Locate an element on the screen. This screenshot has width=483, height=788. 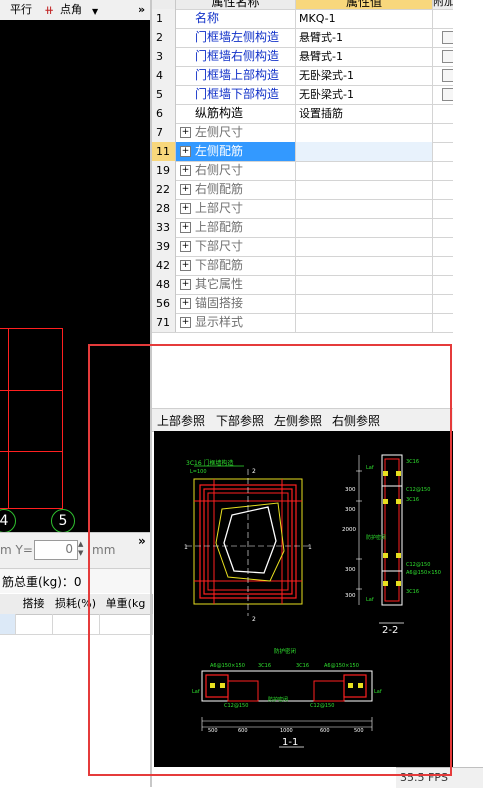
property-name: 门框墙下部构造 is located at coordinates (236, 94).